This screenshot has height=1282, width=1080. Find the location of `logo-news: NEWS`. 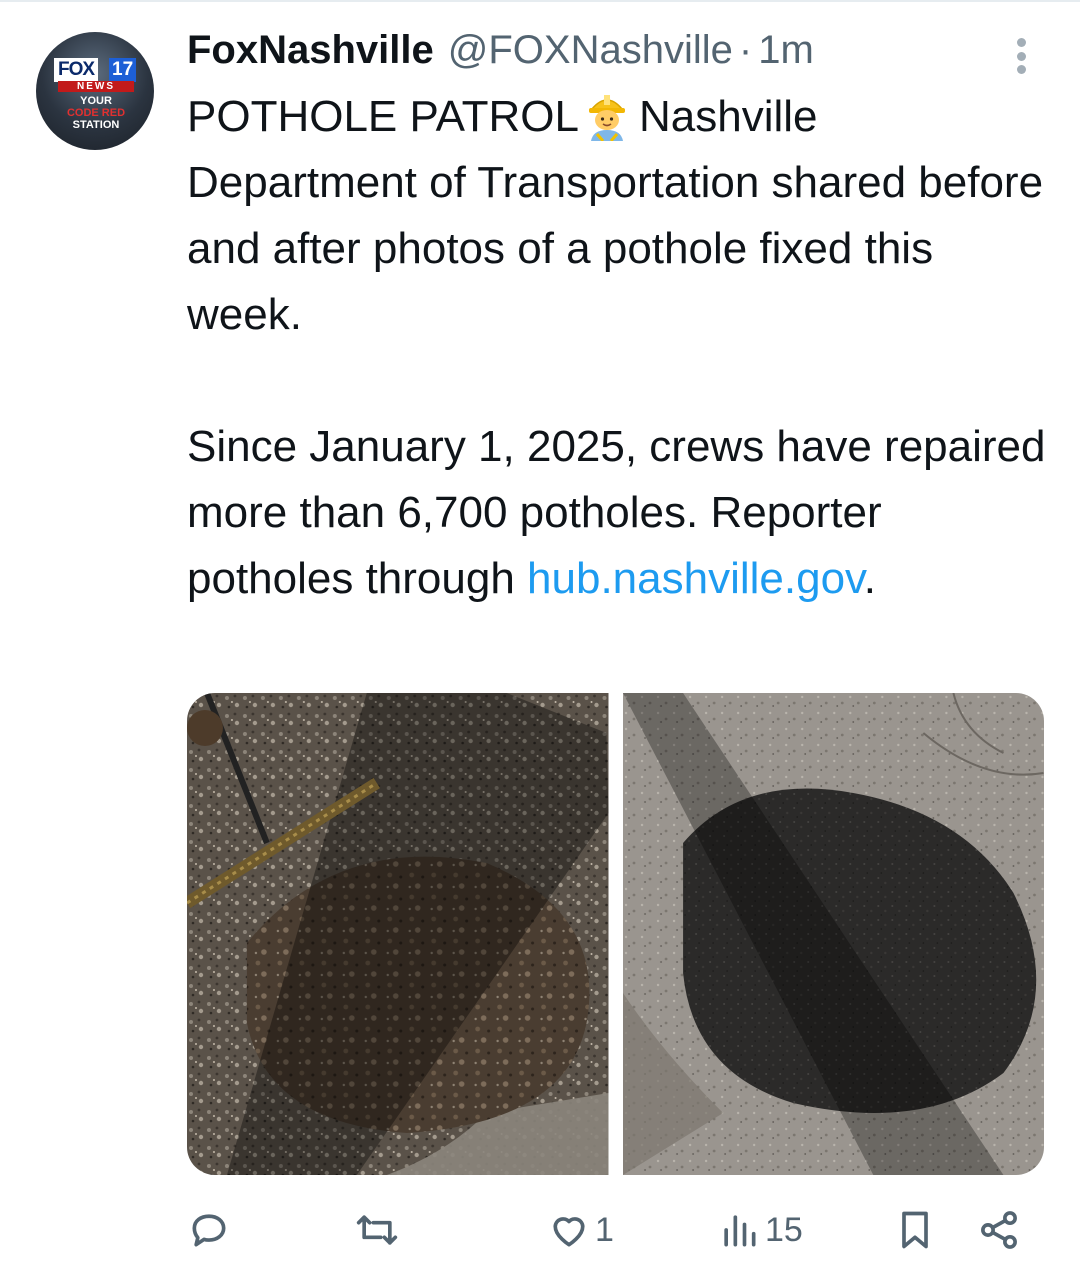

logo-news: NEWS is located at coordinates (96, 86).